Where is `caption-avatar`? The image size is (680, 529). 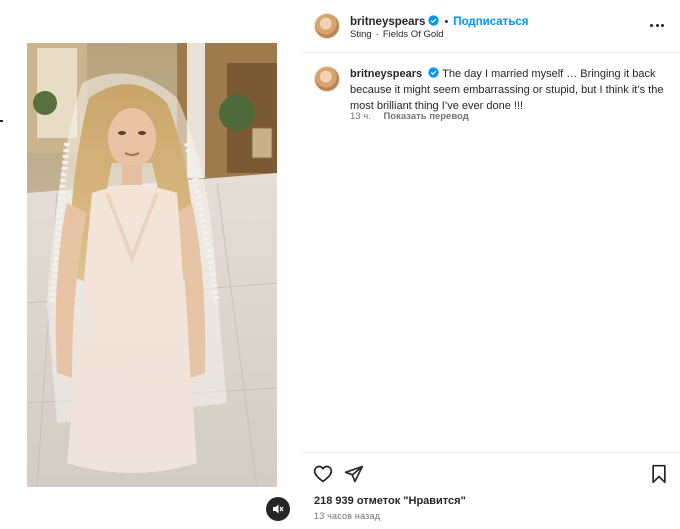 caption-avatar is located at coordinates (327, 79).